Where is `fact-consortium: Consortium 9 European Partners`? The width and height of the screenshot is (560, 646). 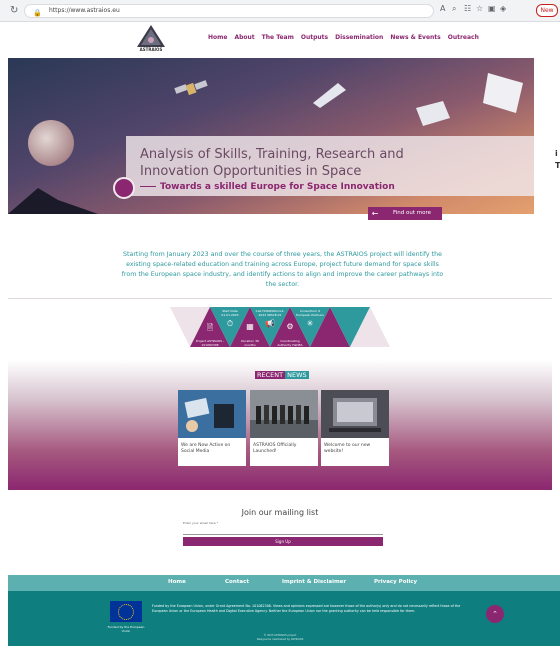 fact-consortium: Consortium 9 European Partners is located at coordinates (310, 313).